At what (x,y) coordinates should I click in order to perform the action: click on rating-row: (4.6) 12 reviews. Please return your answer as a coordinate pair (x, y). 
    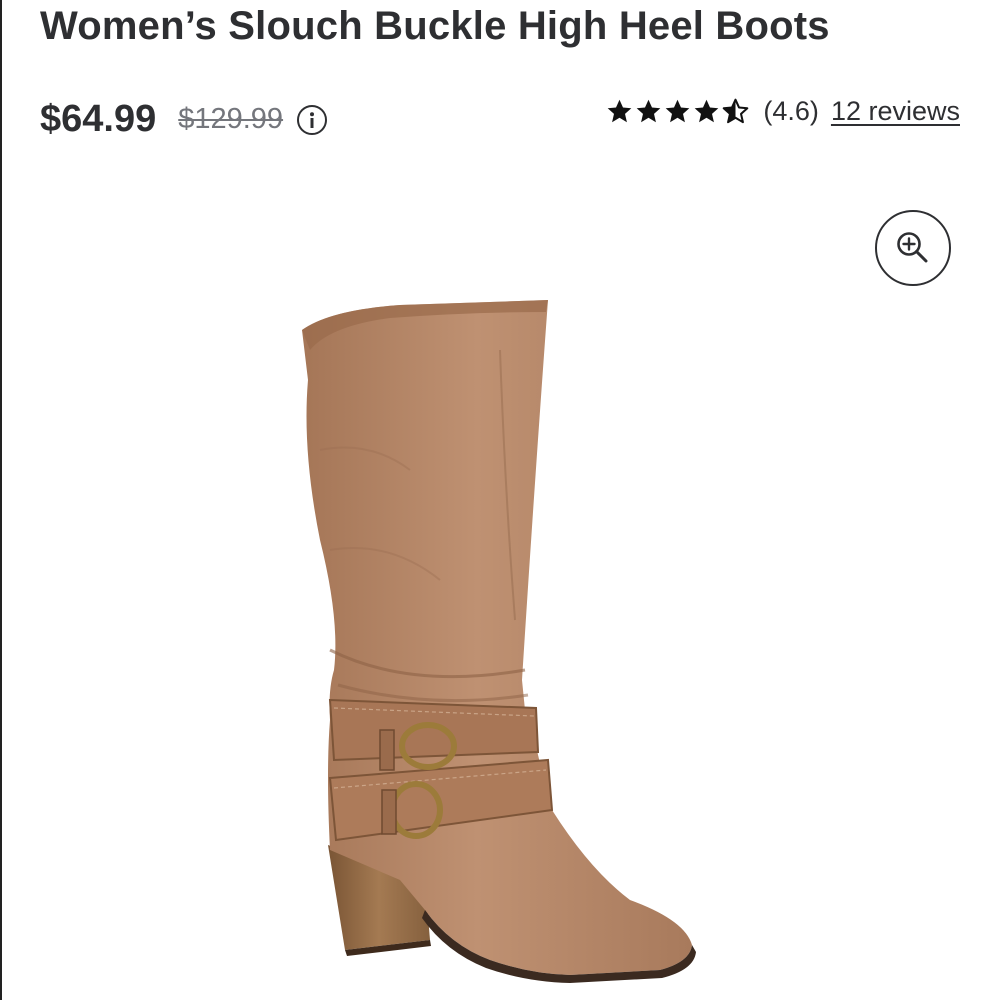
    Looking at the image, I should click on (783, 111).